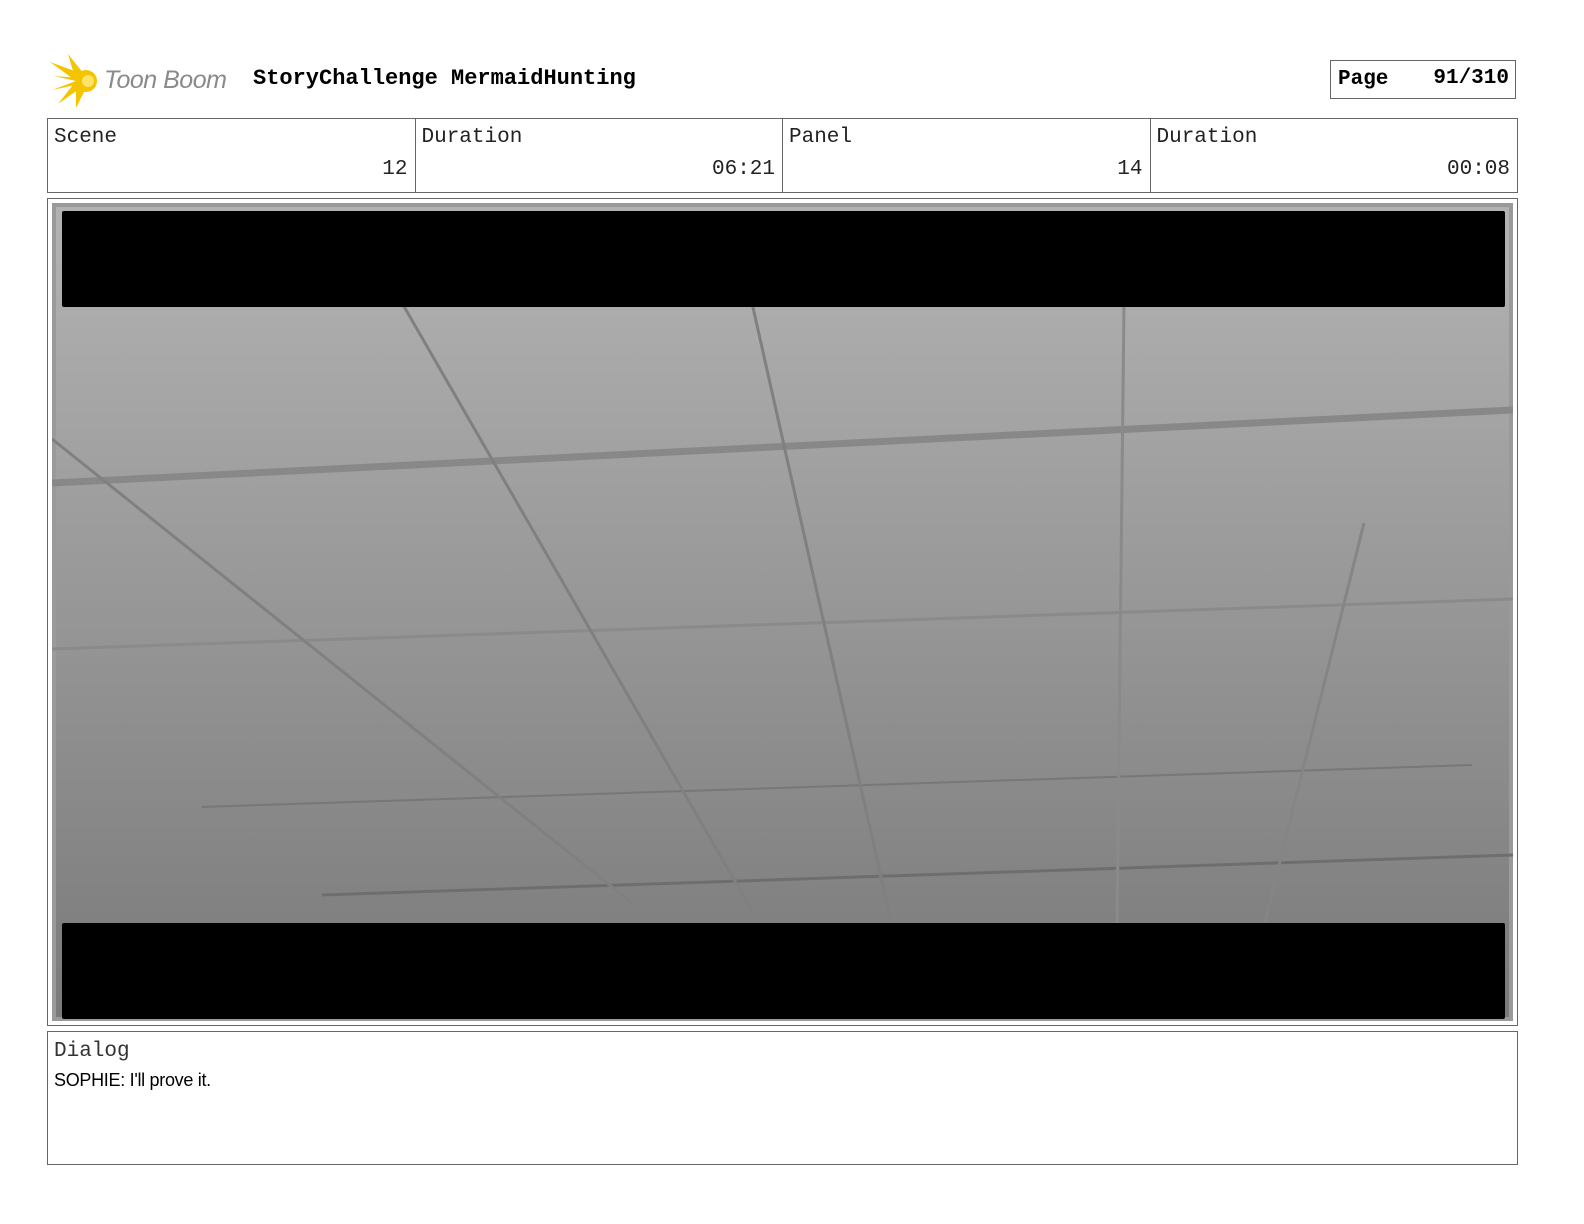  I want to click on panel-duration-value: 00:08, so click(1478, 169).